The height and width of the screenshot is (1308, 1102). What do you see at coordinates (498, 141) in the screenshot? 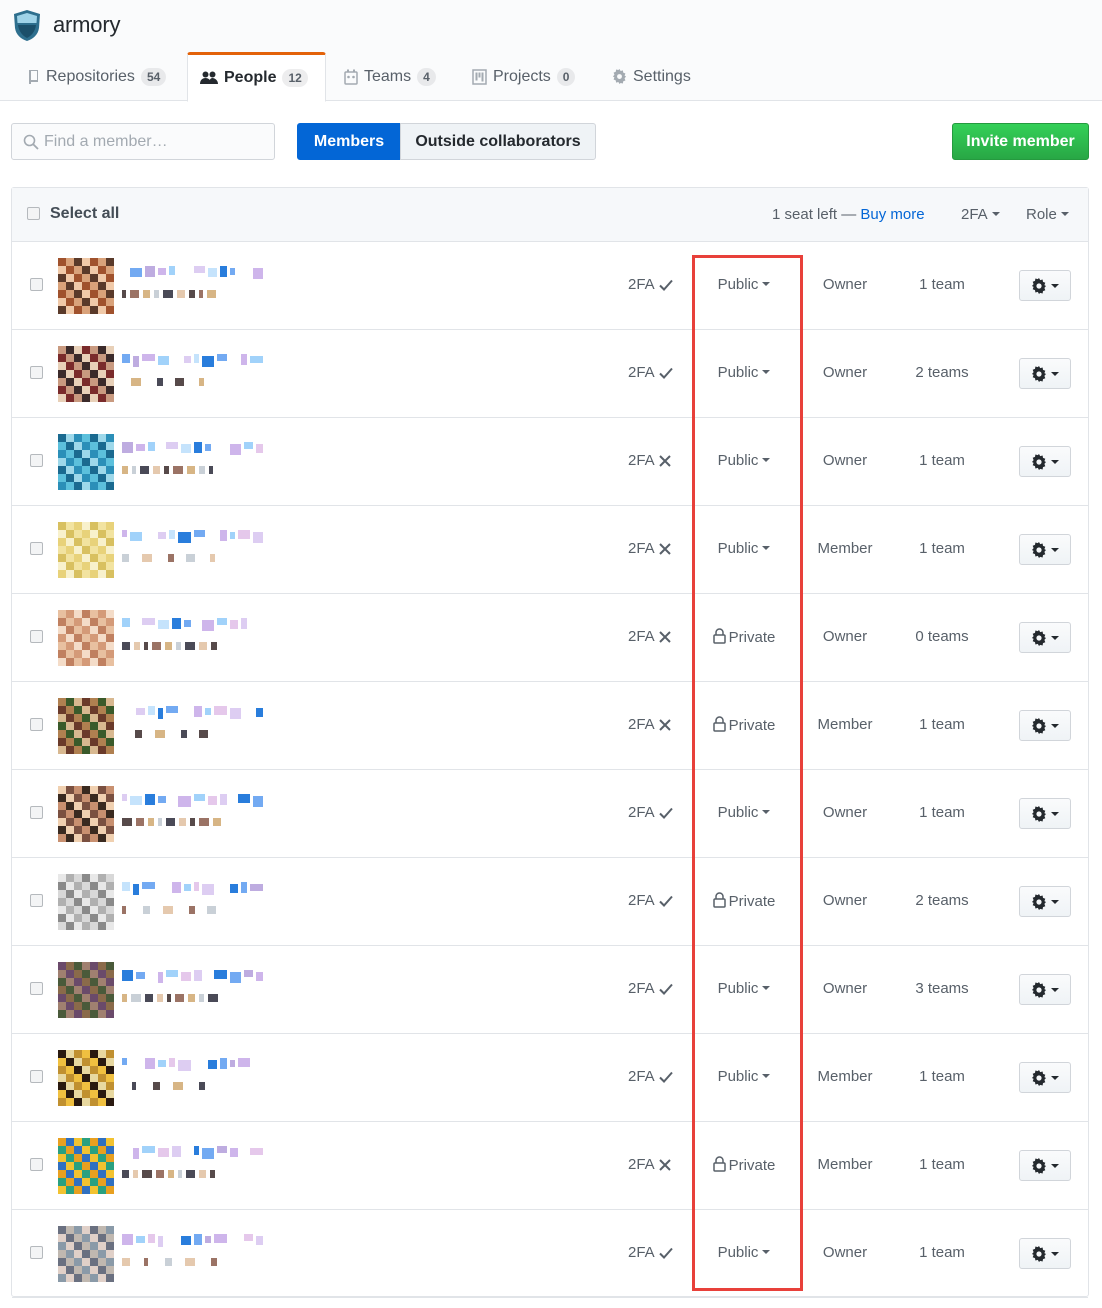
I see `outside-collaborators-button: Outside collaborators` at bounding box center [498, 141].